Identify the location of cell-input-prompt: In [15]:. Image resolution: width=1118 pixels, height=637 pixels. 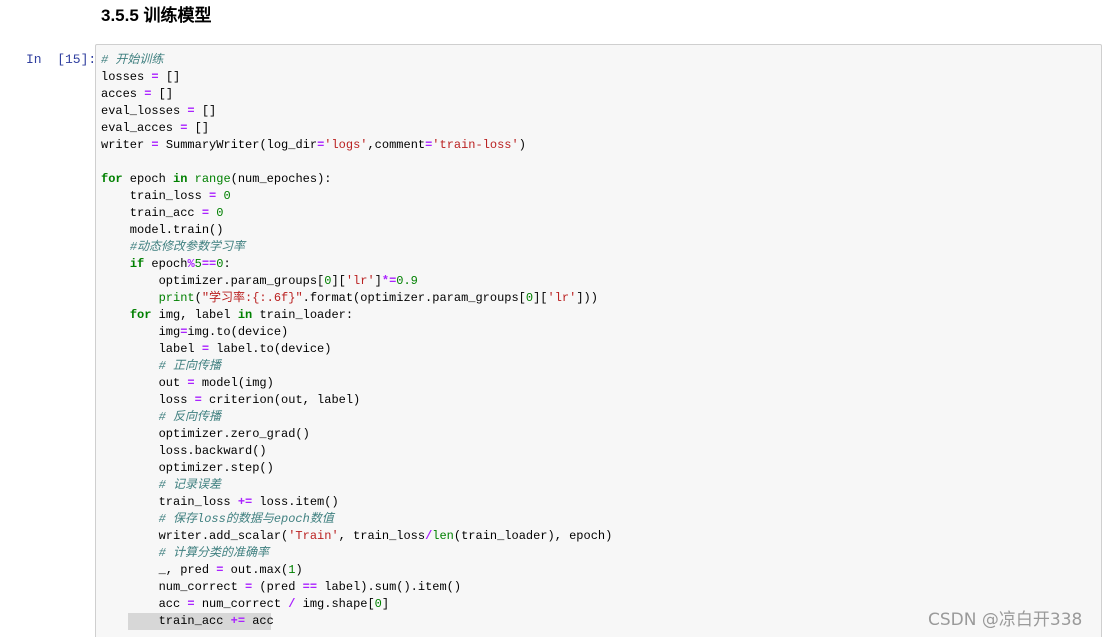
(61, 59).